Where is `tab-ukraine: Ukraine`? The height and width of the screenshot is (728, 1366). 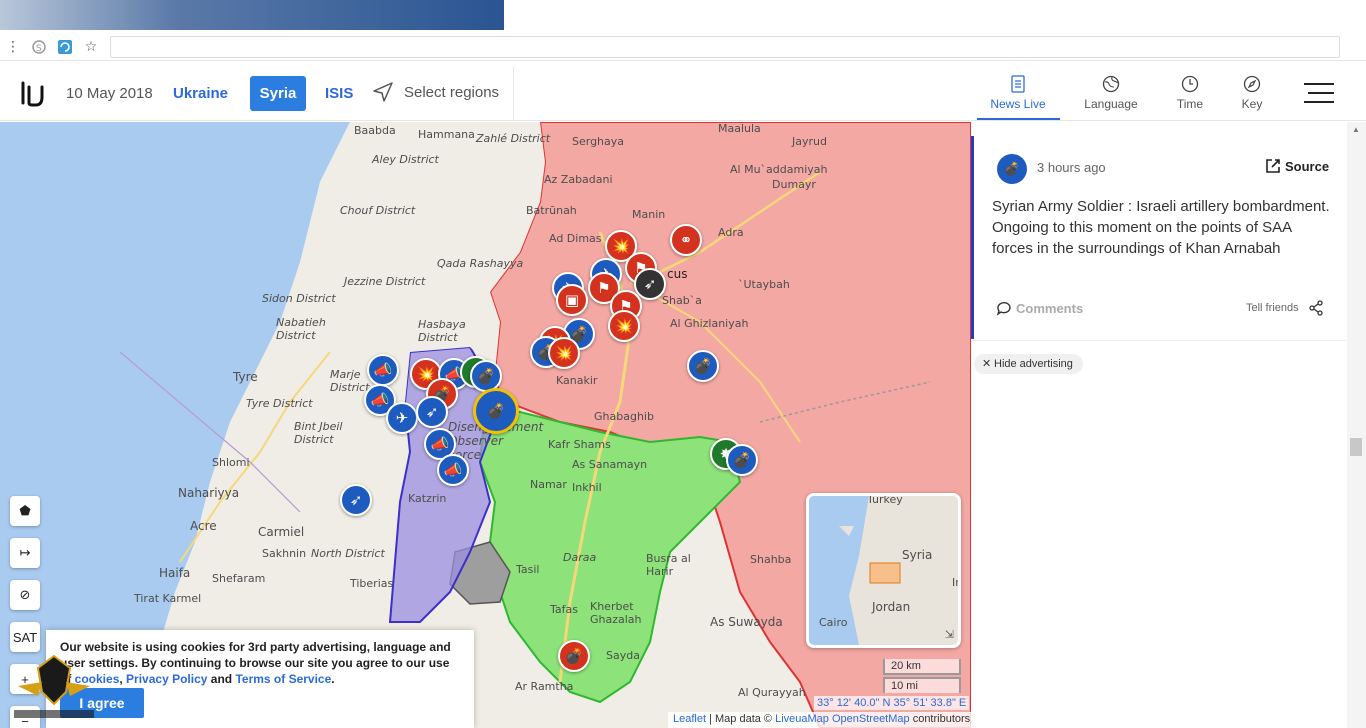 tab-ukraine: Ukraine is located at coordinates (200, 93).